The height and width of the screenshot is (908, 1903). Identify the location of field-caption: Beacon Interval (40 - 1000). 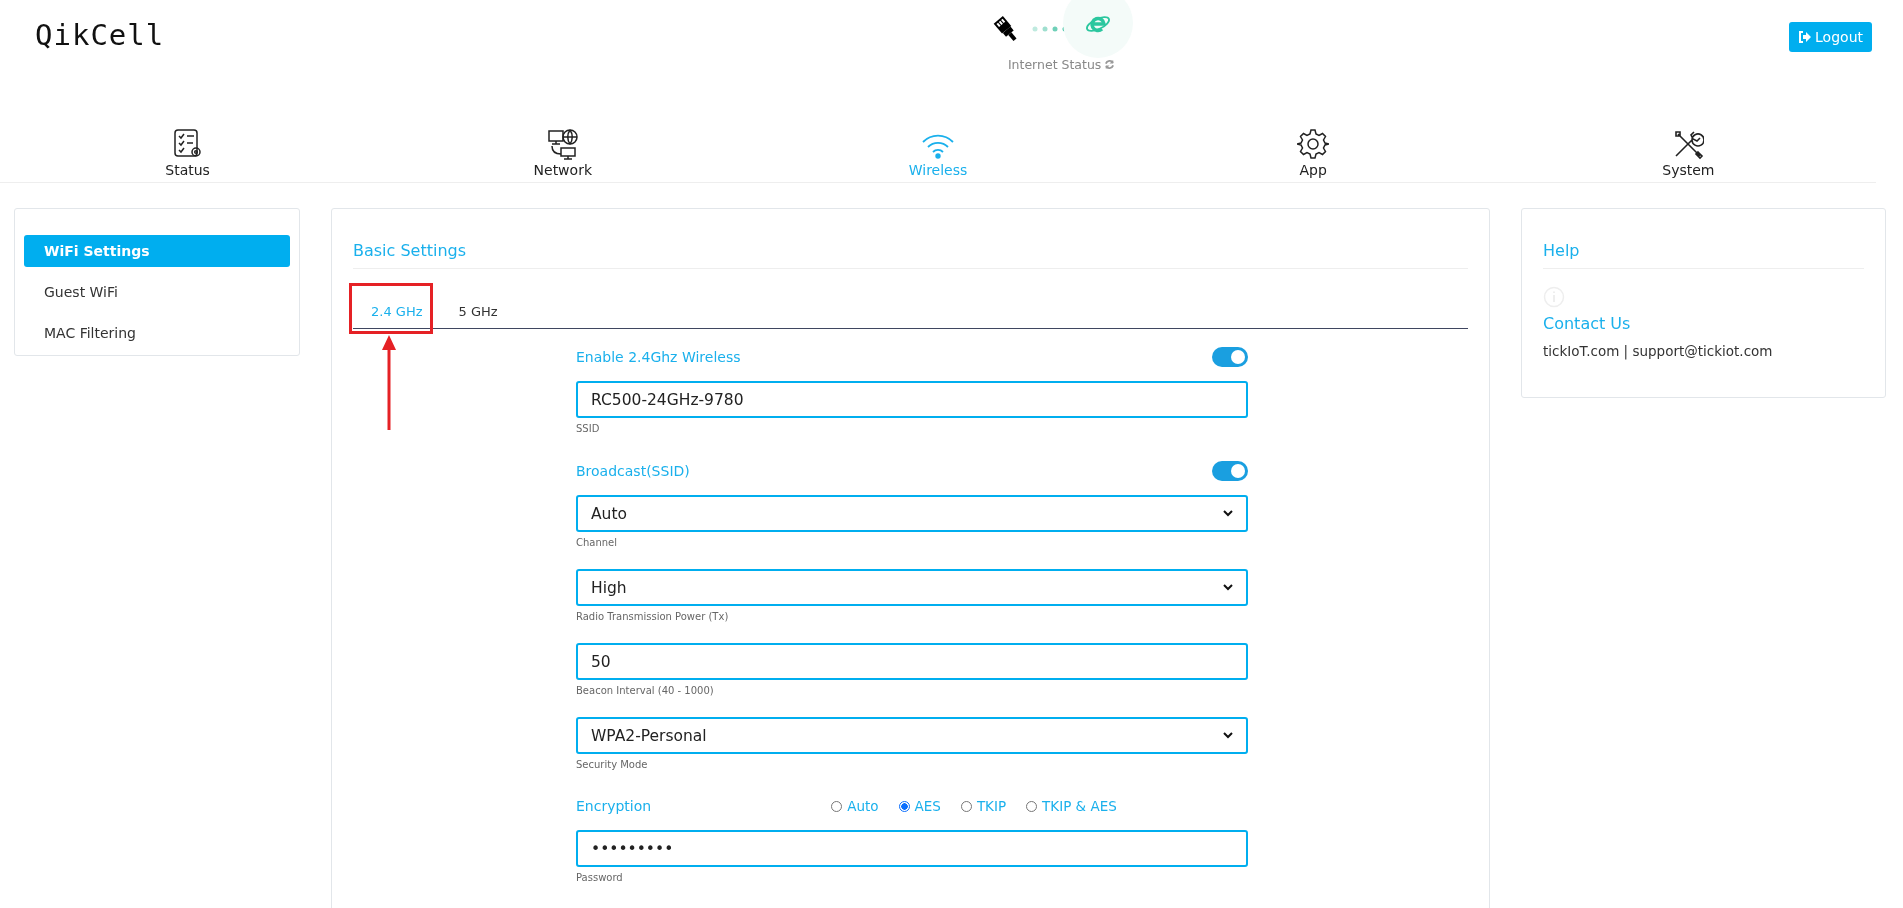
(645, 690).